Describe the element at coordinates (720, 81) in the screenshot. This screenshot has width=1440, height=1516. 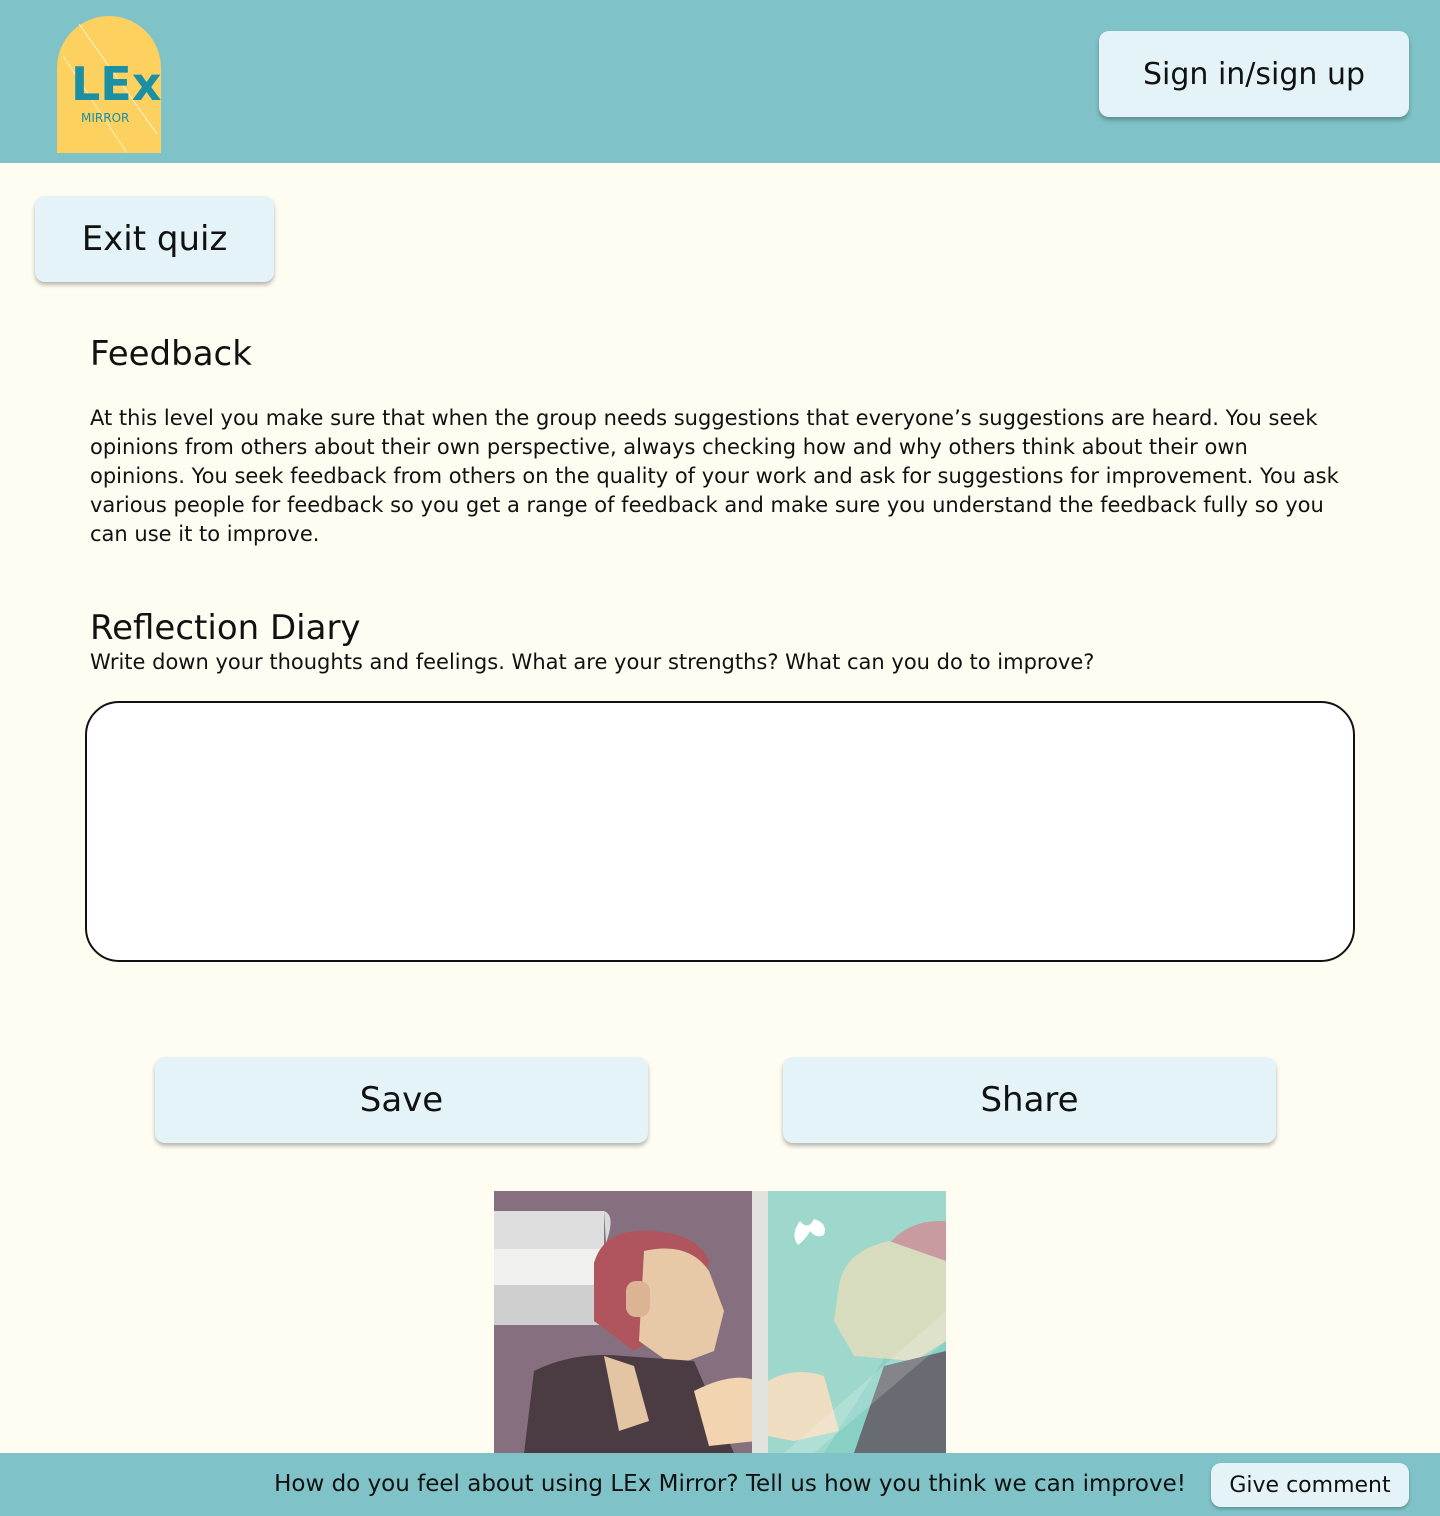
I see `header-bar: LEx MIRROR Sign in/sign up` at that location.